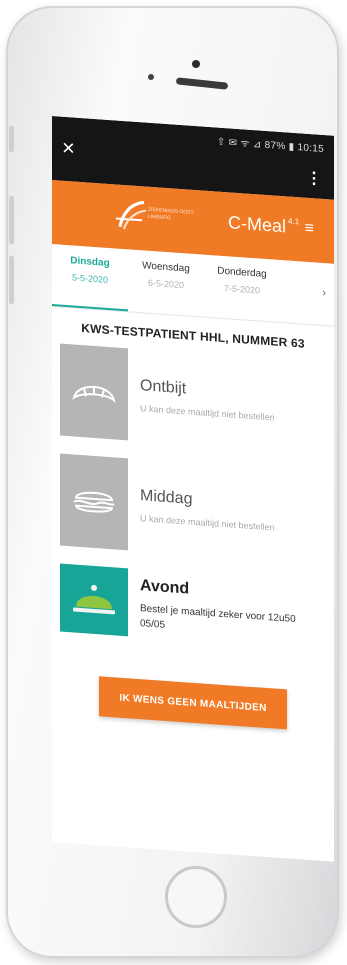  I want to click on tab-day-2: Woensdag 6-5-2020, so click(166, 282).